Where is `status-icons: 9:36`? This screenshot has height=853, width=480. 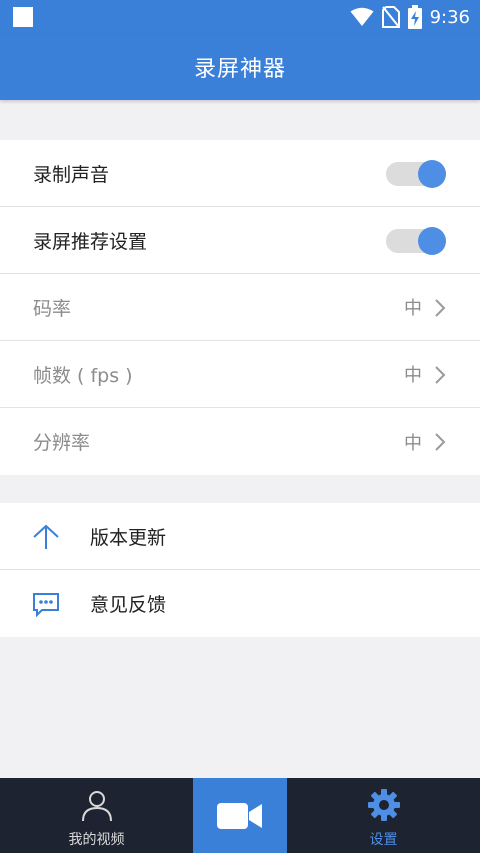
status-icons: 9:36 is located at coordinates (410, 17).